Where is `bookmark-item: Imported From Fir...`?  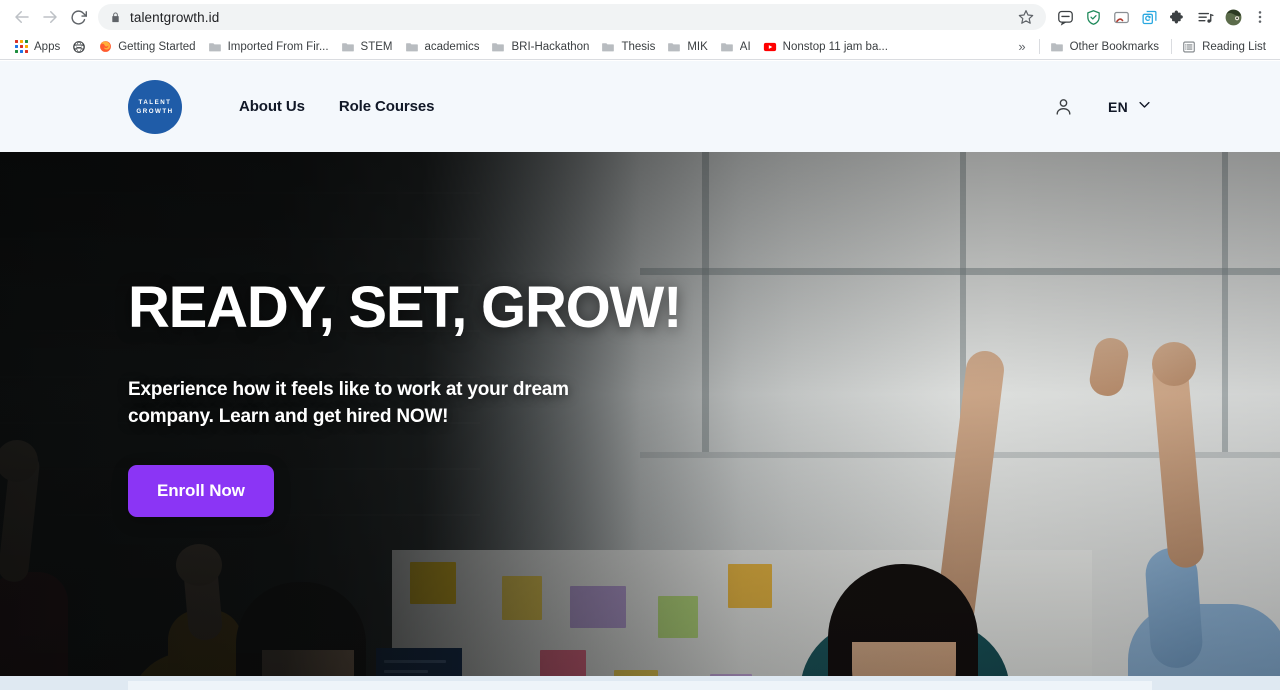
bookmark-item: Imported From Fir... is located at coordinates (269, 47).